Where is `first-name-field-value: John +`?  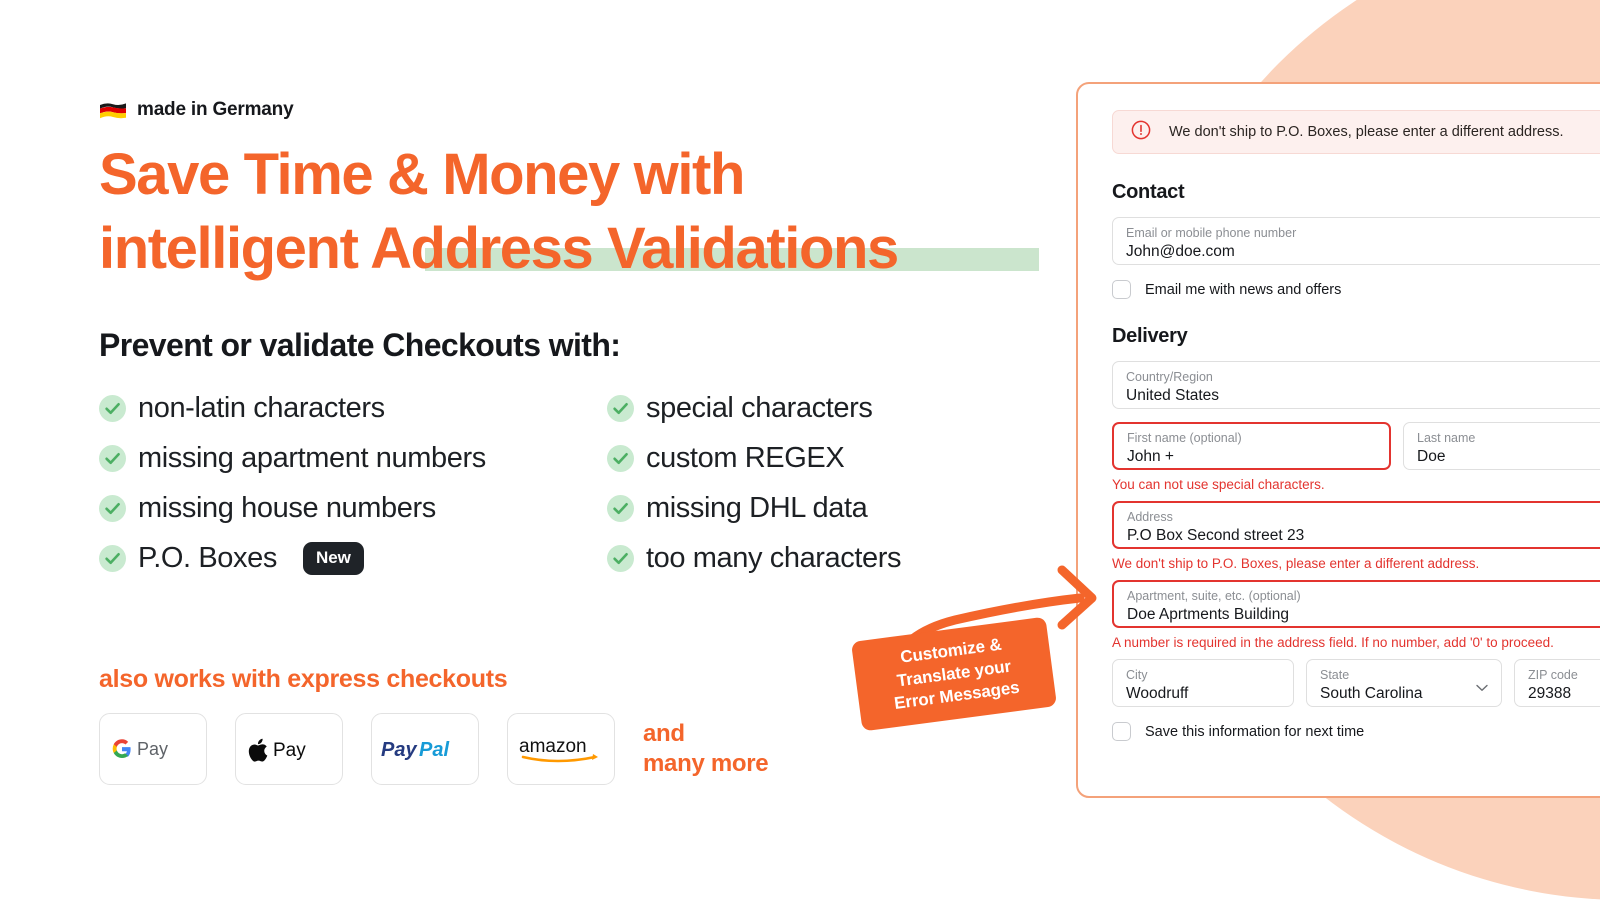
first-name-field-value: John + is located at coordinates (1150, 456).